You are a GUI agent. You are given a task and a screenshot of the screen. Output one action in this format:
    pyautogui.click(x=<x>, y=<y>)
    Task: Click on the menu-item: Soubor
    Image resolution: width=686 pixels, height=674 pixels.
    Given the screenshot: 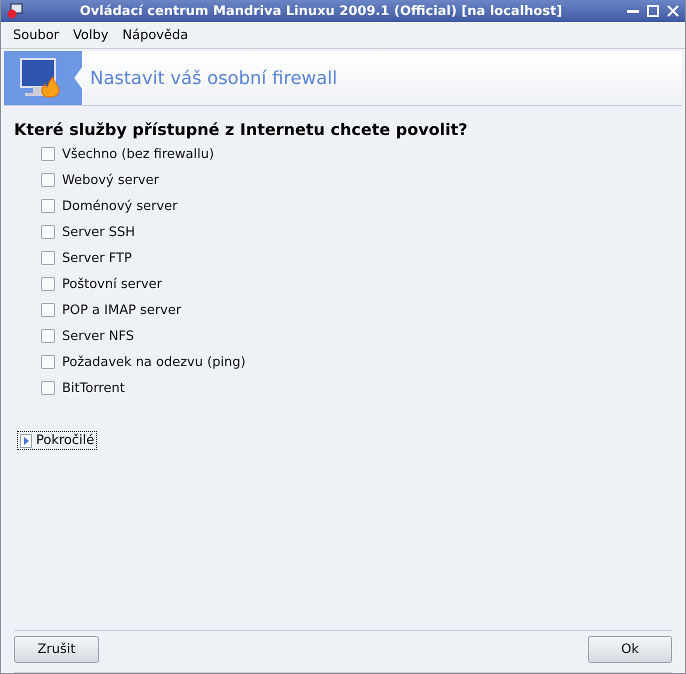 What is the action you would take?
    pyautogui.click(x=36, y=35)
    